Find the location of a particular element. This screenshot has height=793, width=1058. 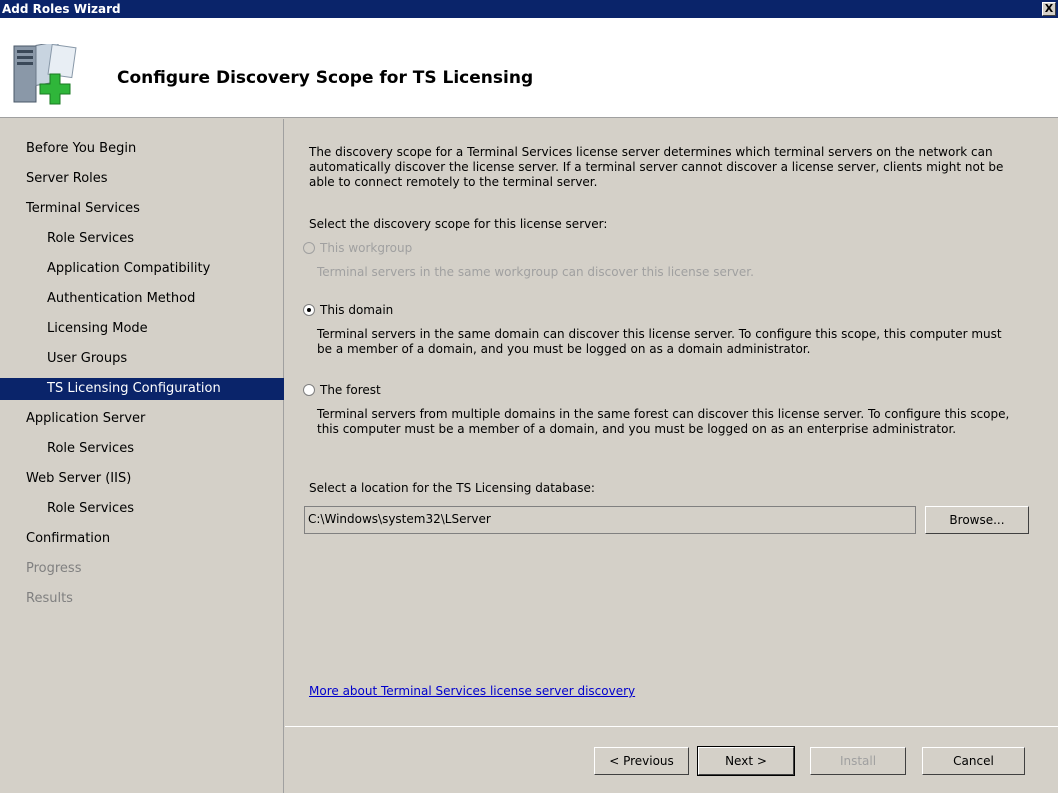

radio-selected-dot is located at coordinates (309, 310).